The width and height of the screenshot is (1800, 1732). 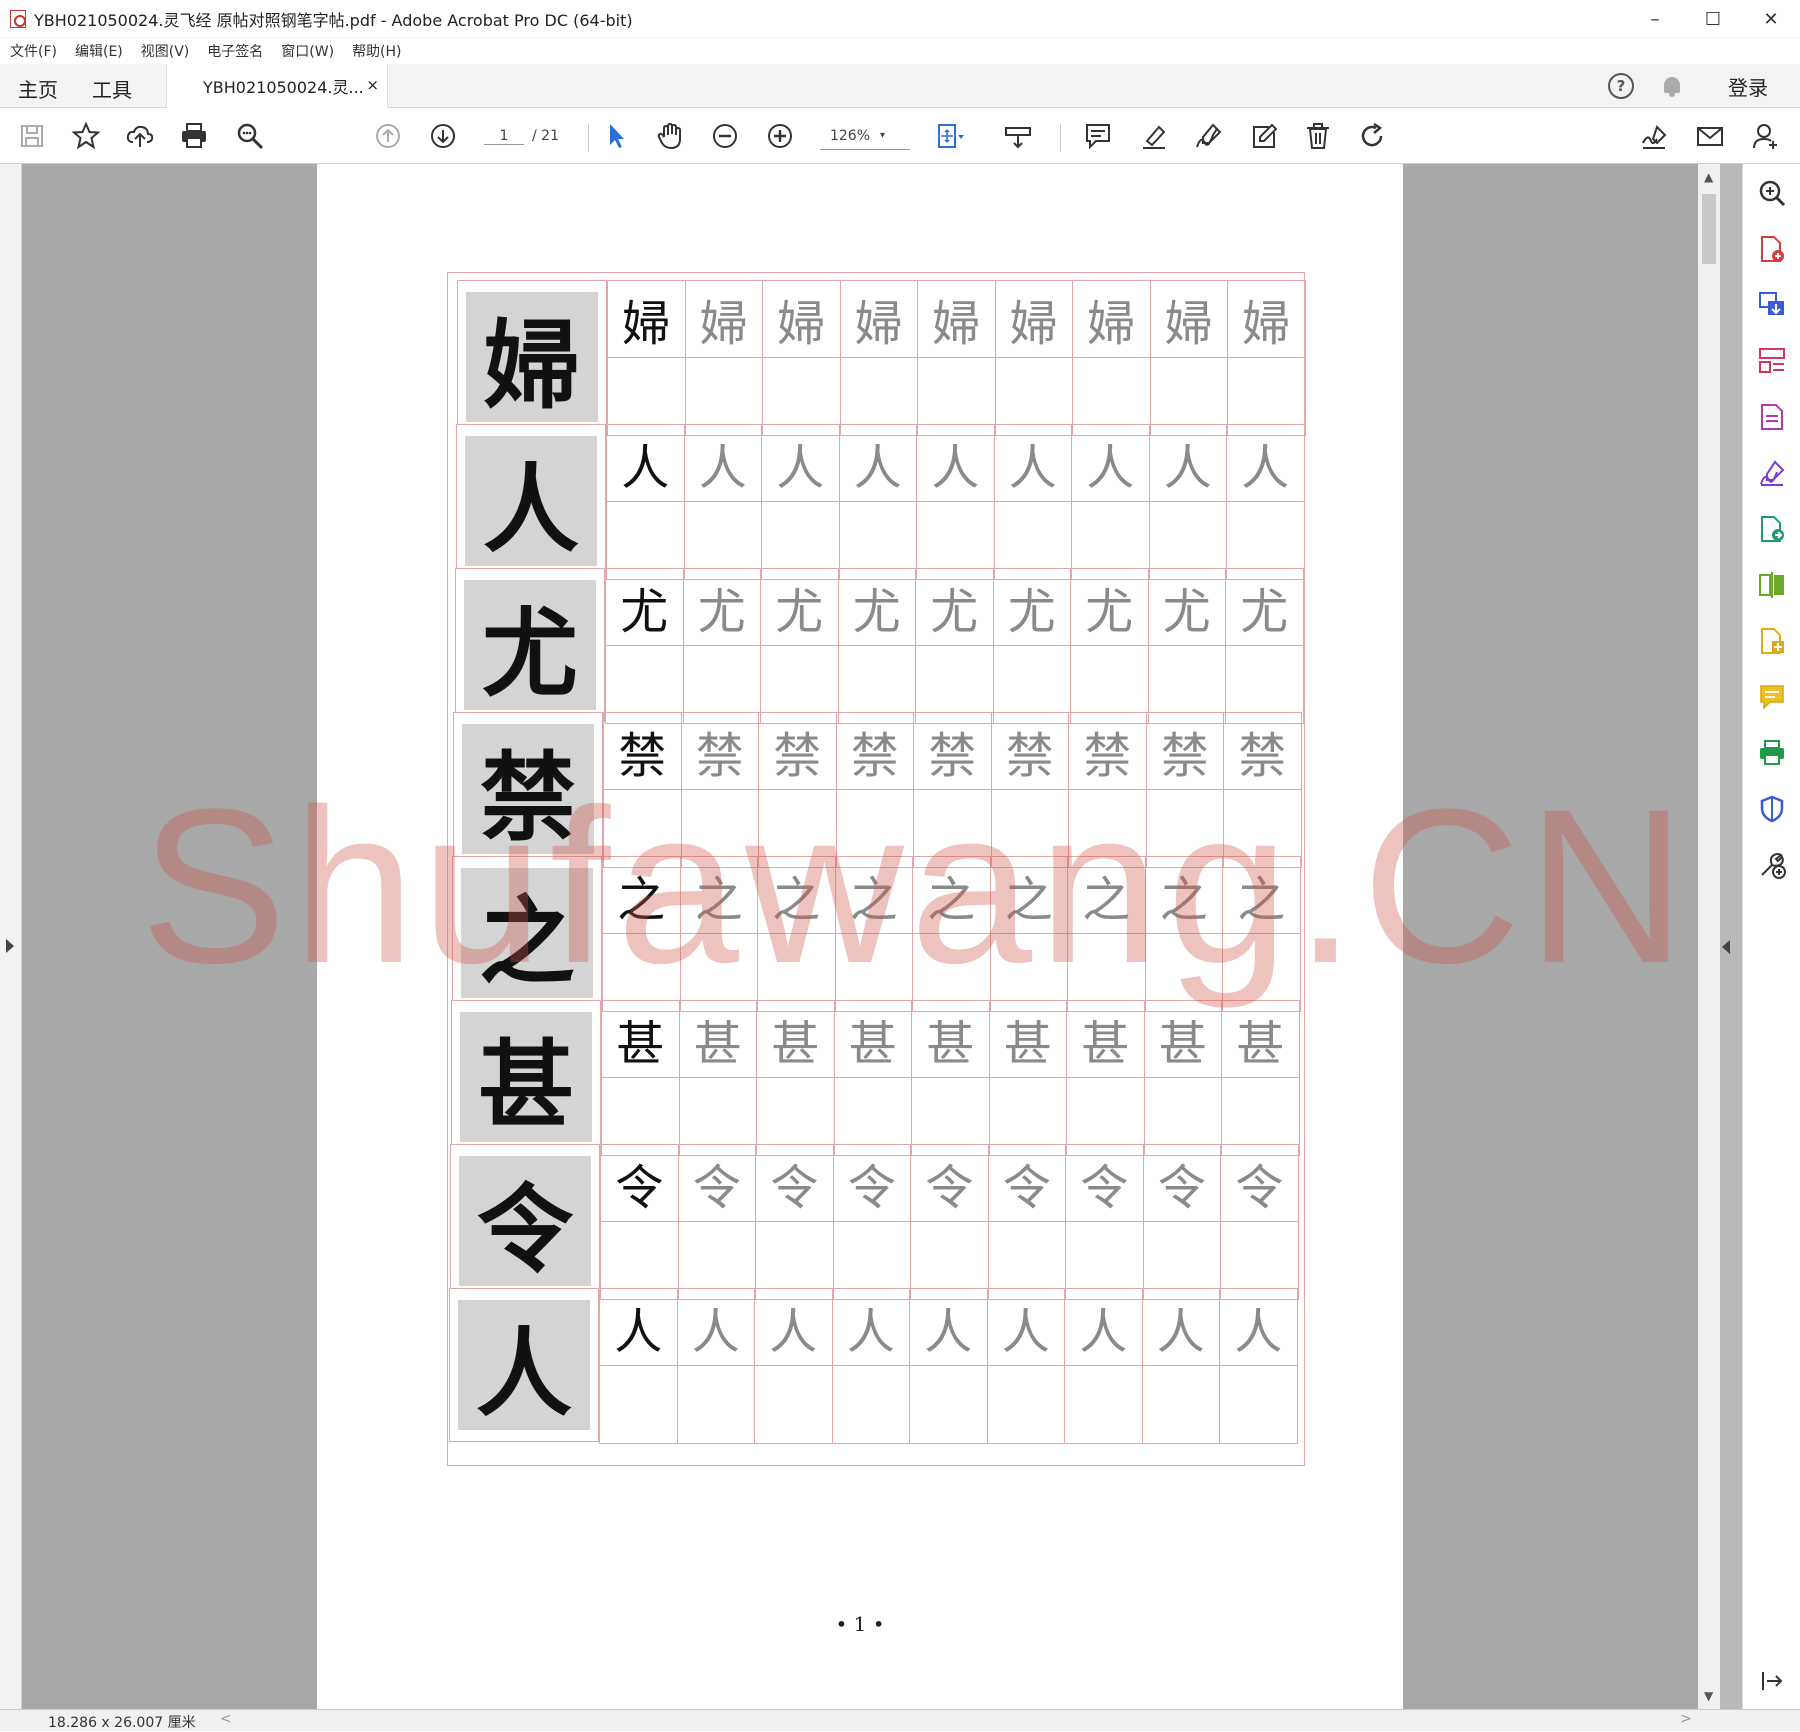 I want to click on tab-close-button: ×, so click(x=372, y=85).